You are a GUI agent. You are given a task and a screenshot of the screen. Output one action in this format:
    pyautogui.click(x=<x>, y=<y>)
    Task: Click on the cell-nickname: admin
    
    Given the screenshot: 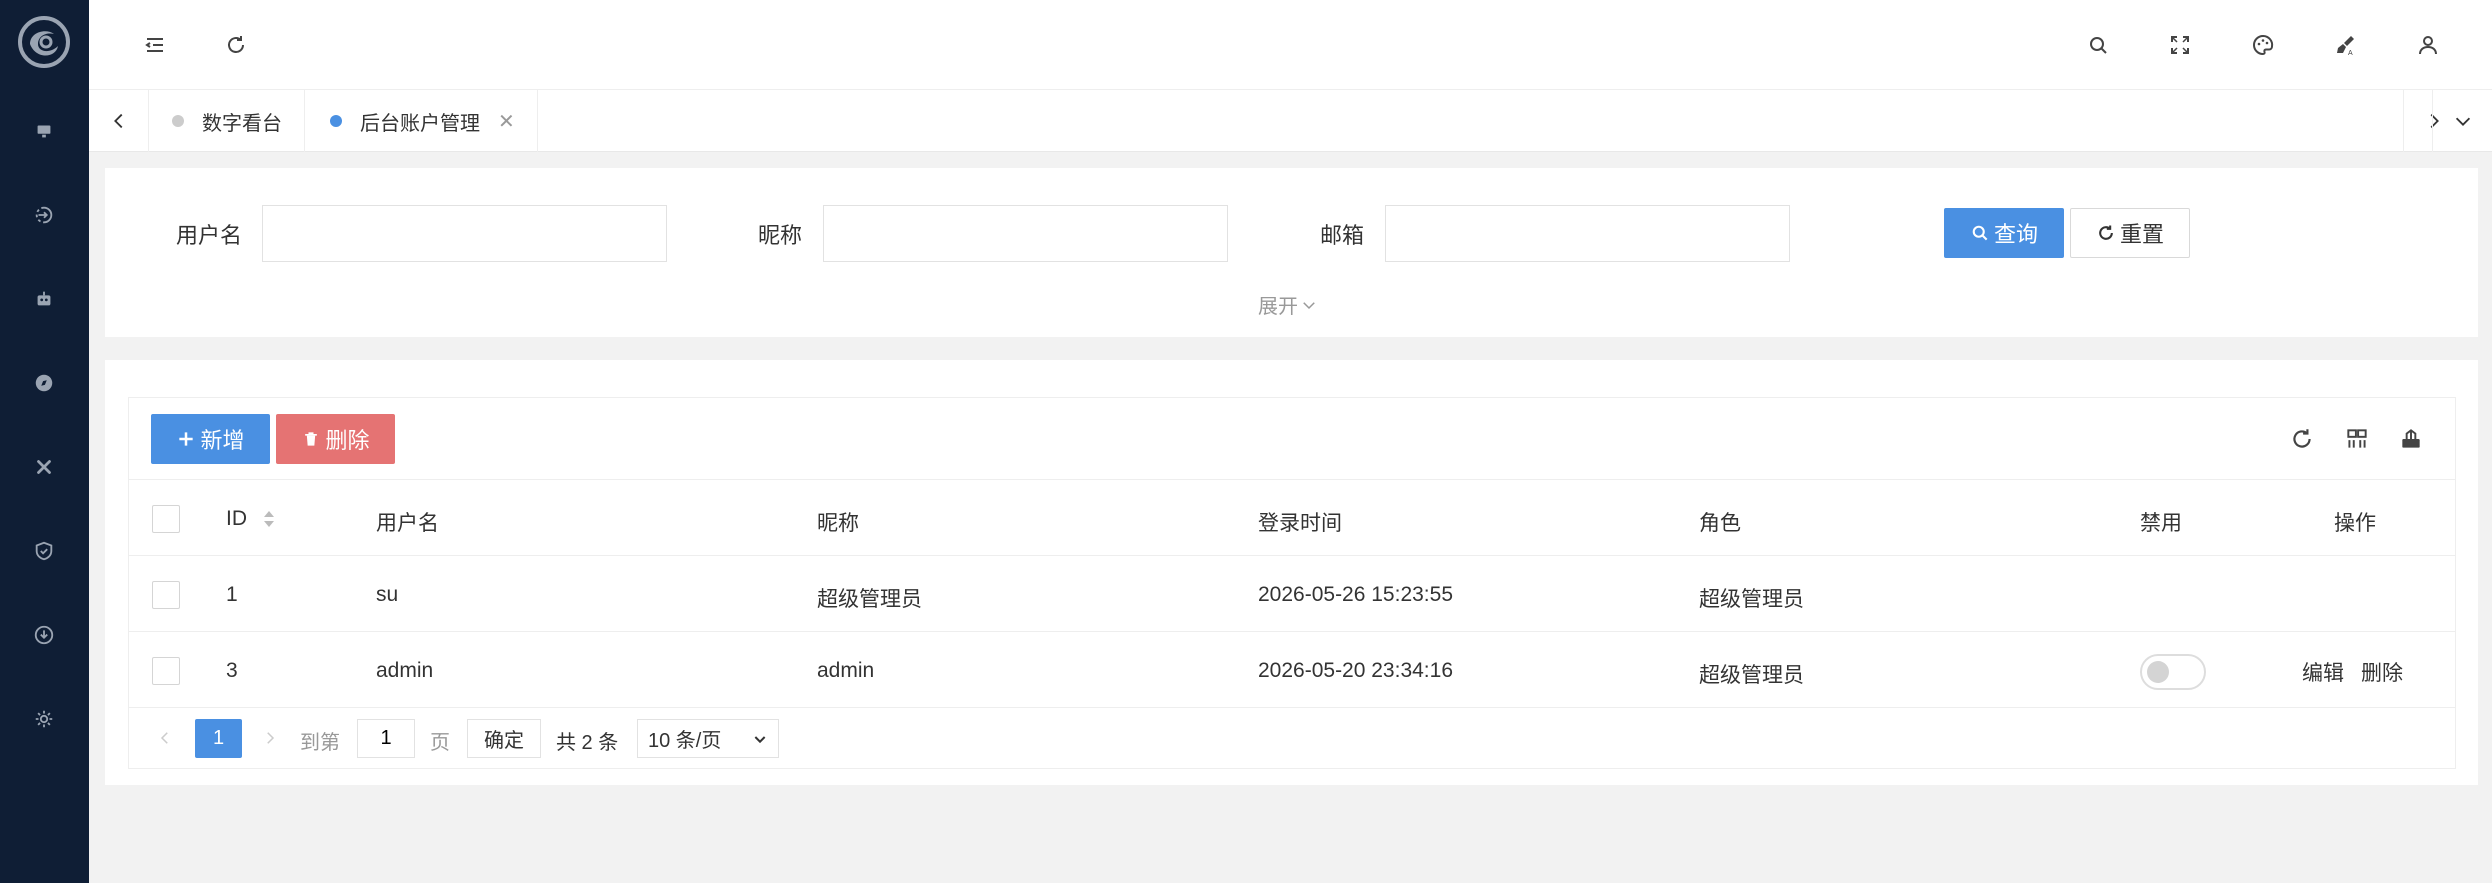 What is the action you would take?
    pyautogui.click(x=846, y=670)
    